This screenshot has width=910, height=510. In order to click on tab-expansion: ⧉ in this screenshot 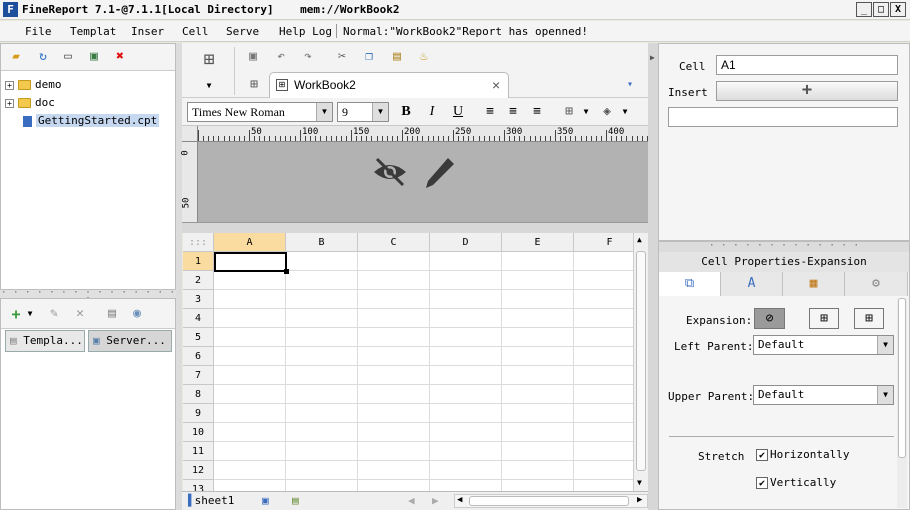, I will do `click(690, 284)`.